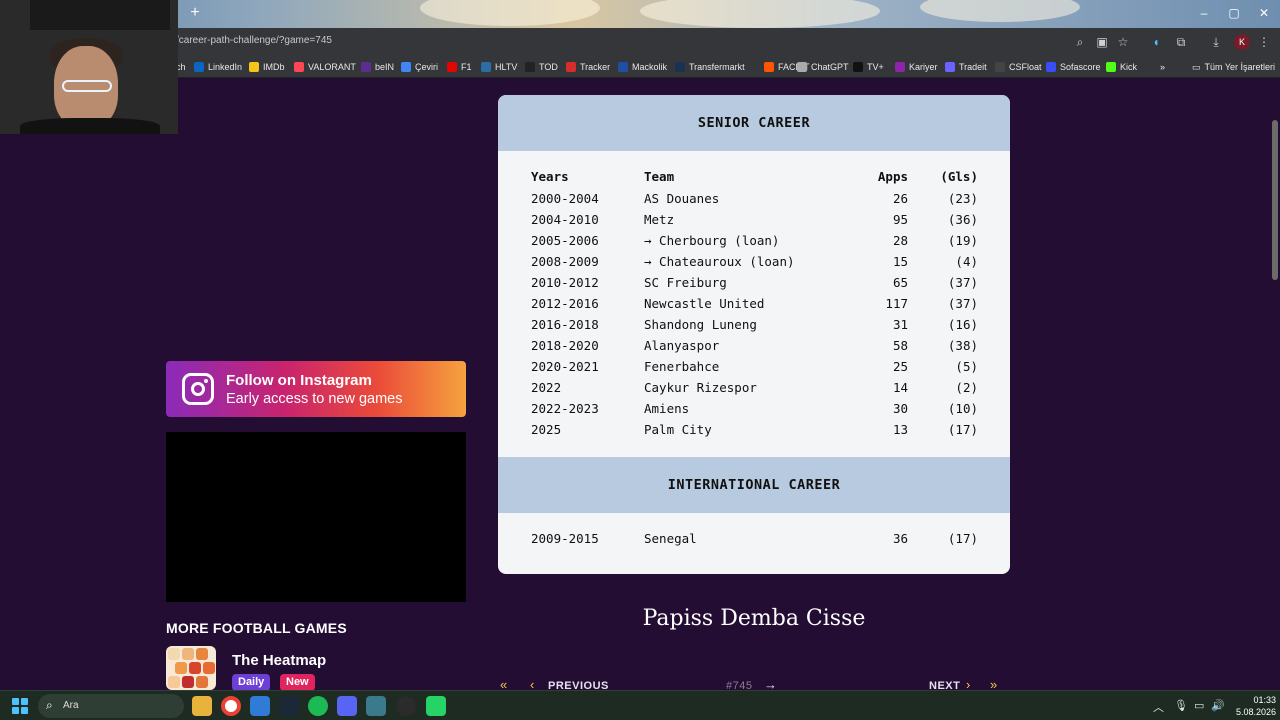 The width and height of the screenshot is (1280, 720). Describe the element at coordinates (436, 706) in the screenshot. I see `whatsapp-icon` at that location.